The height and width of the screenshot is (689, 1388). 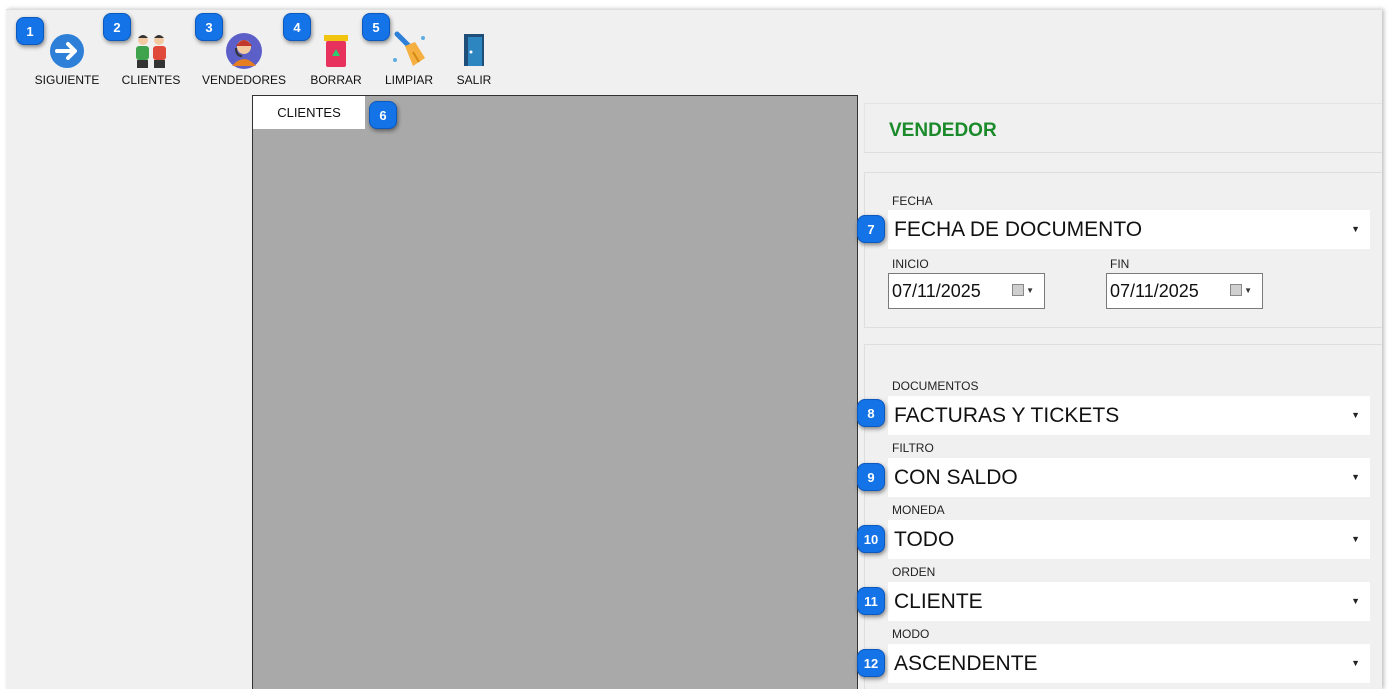 I want to click on callout-badge-3: 3, so click(x=209, y=27).